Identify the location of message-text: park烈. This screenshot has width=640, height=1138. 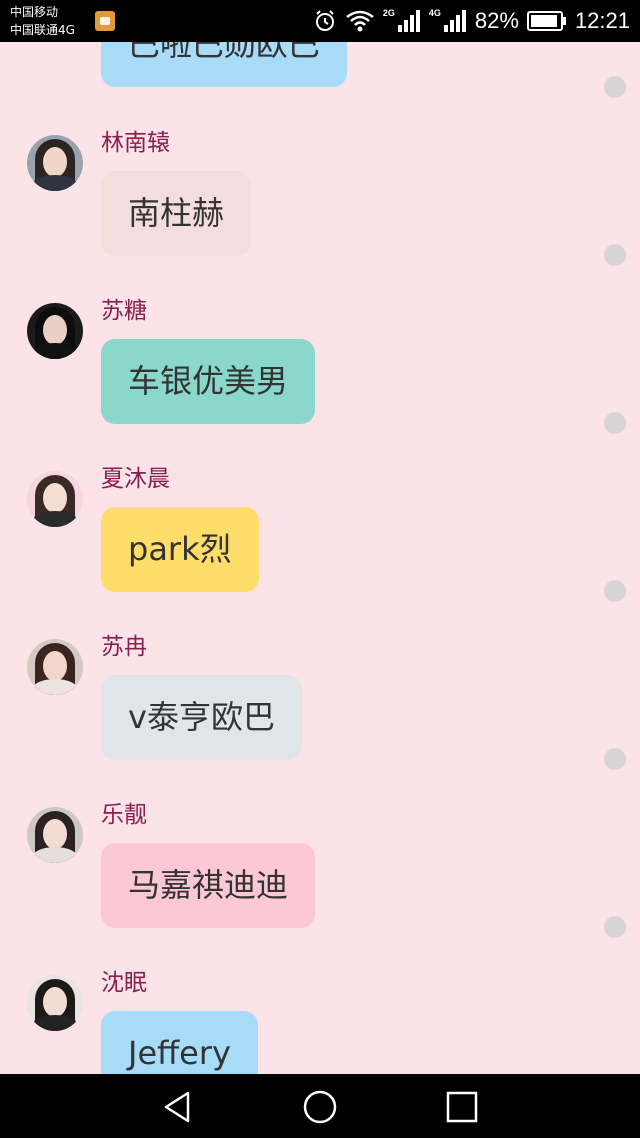
(180, 549).